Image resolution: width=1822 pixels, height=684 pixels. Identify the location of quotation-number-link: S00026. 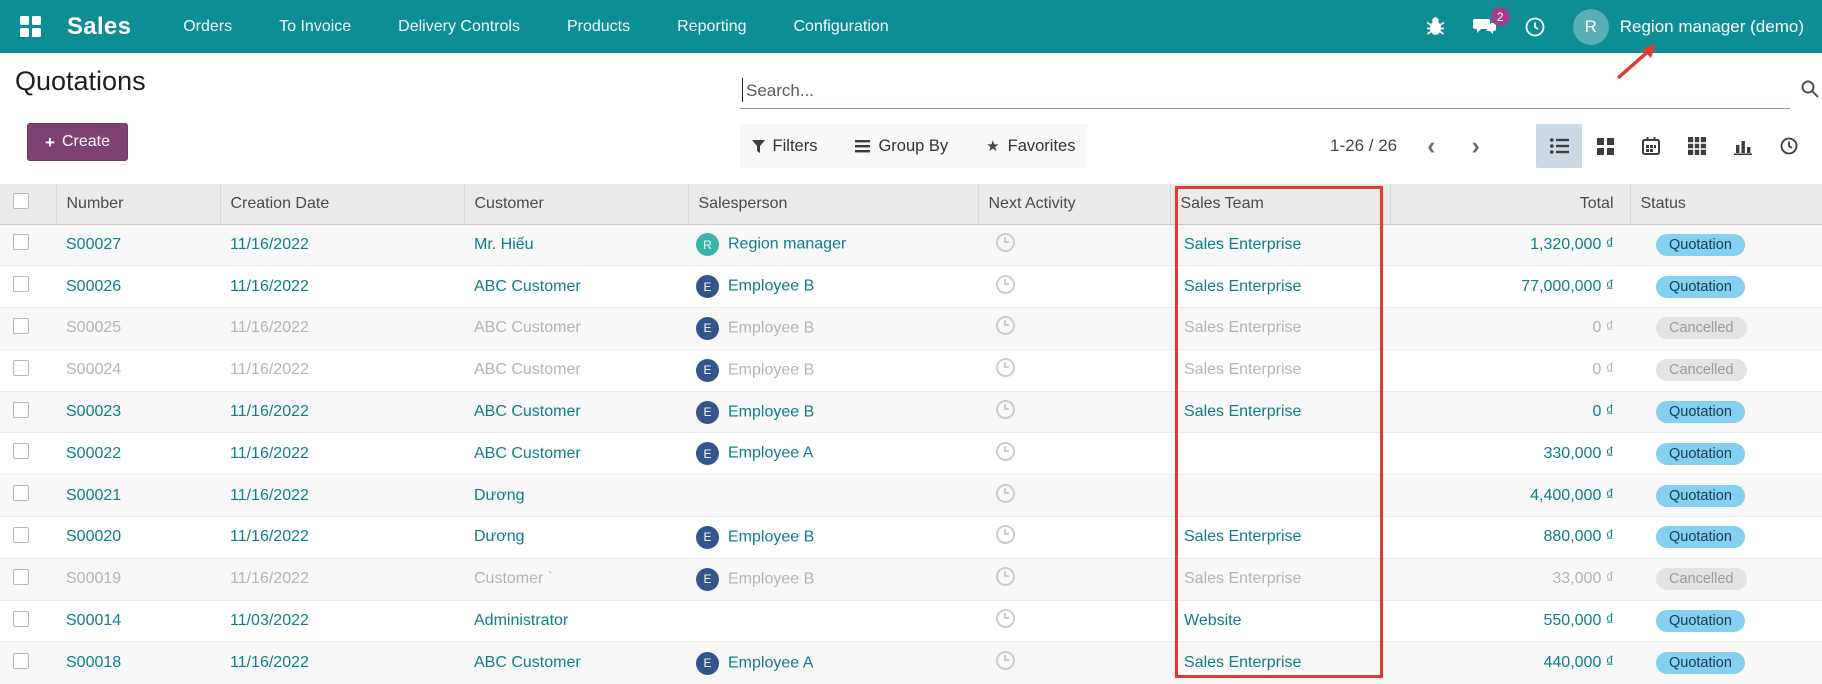
(93, 286).